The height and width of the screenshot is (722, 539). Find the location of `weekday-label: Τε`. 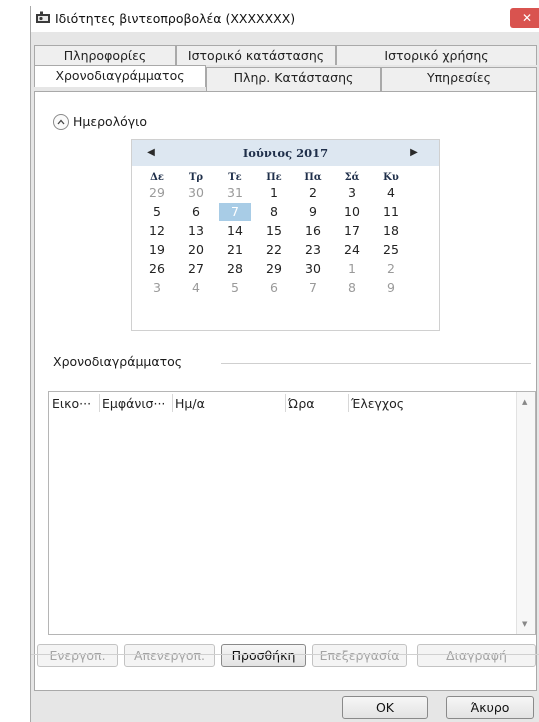

weekday-label: Τε is located at coordinates (235, 177).